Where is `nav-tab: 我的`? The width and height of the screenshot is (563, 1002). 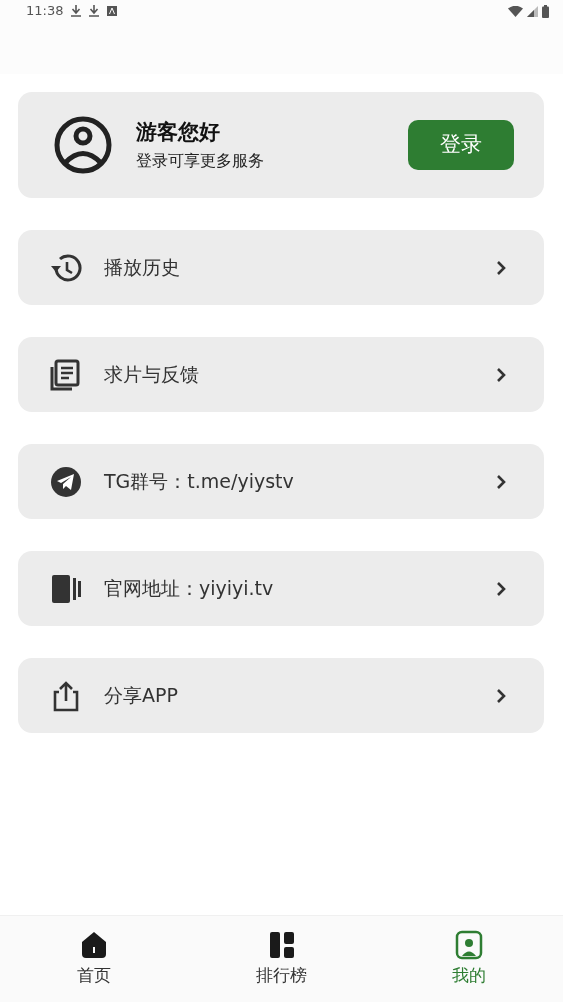
nav-tab: 我的 is located at coordinates (469, 959).